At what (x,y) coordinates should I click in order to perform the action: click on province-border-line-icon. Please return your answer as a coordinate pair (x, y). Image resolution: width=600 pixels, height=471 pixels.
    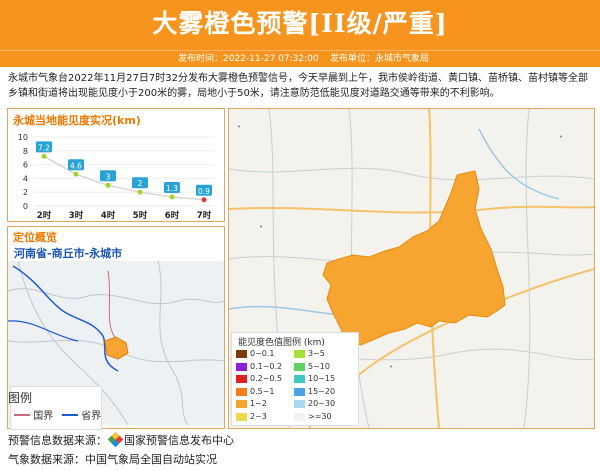
    Looking at the image, I should click on (70, 415).